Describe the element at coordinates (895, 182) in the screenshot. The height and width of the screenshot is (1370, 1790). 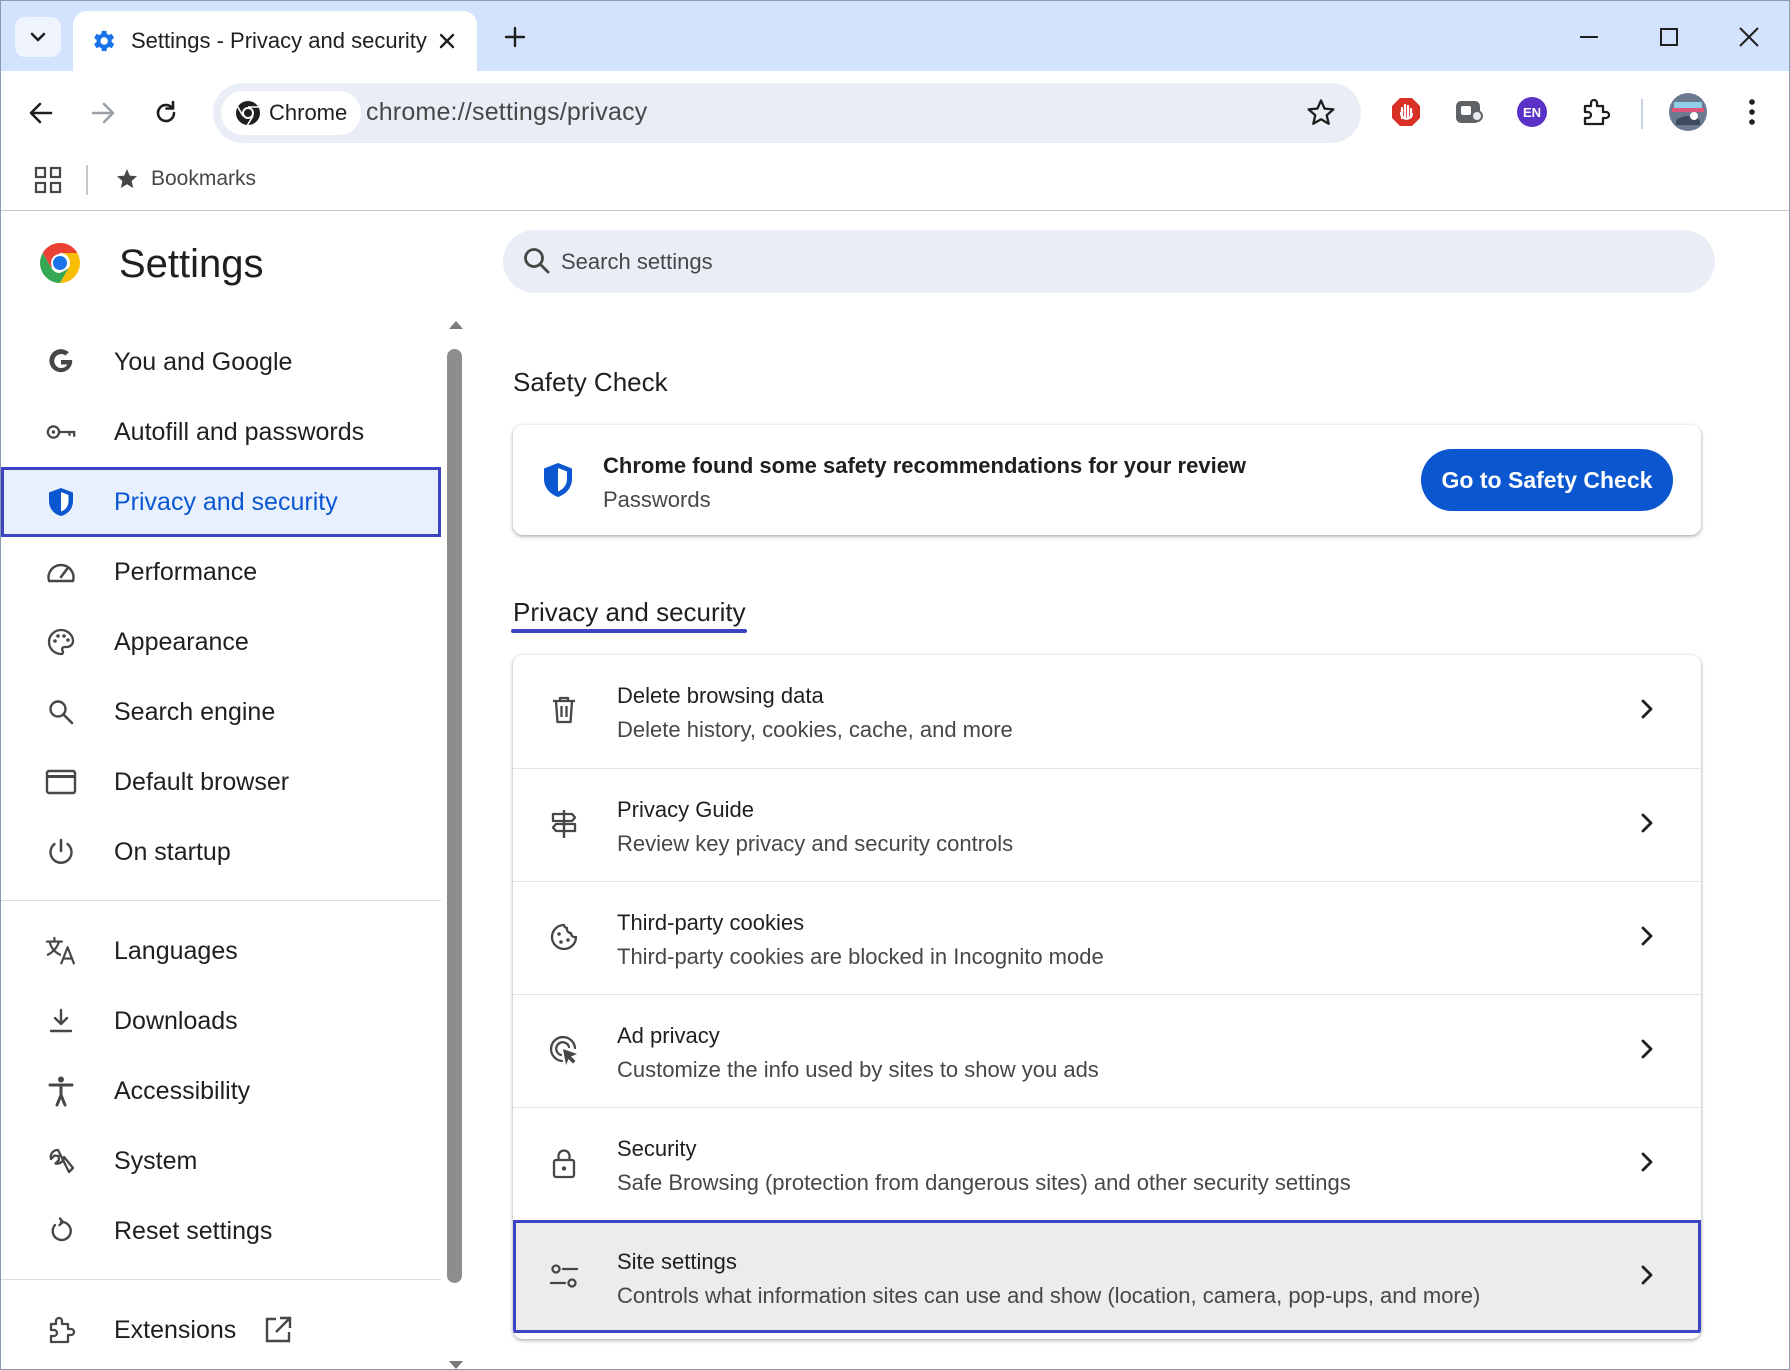
I see `bookmarks-bar: Bookmarks` at that location.